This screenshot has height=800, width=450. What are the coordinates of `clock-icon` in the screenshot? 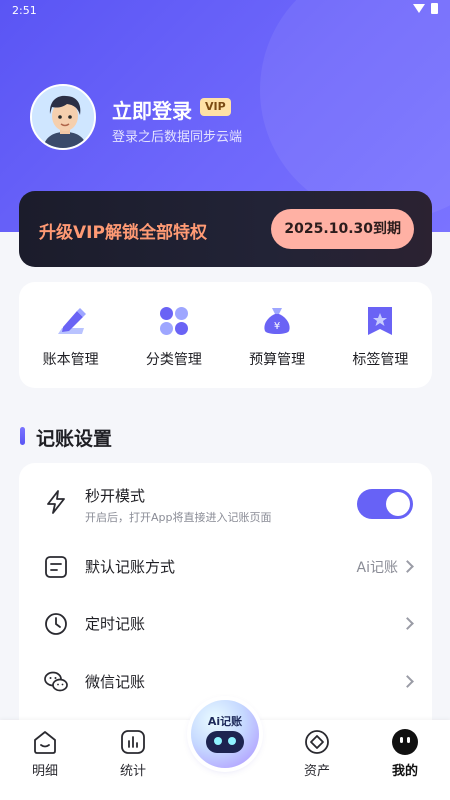 It's located at (56, 624).